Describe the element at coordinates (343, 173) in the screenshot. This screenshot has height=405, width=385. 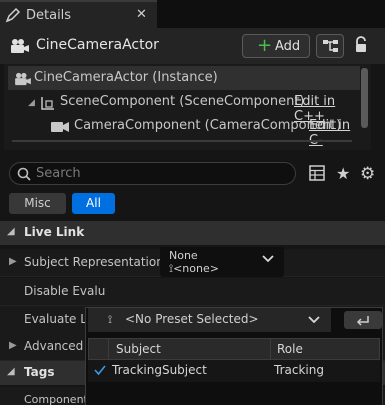
I see `star-icon: ★` at that location.